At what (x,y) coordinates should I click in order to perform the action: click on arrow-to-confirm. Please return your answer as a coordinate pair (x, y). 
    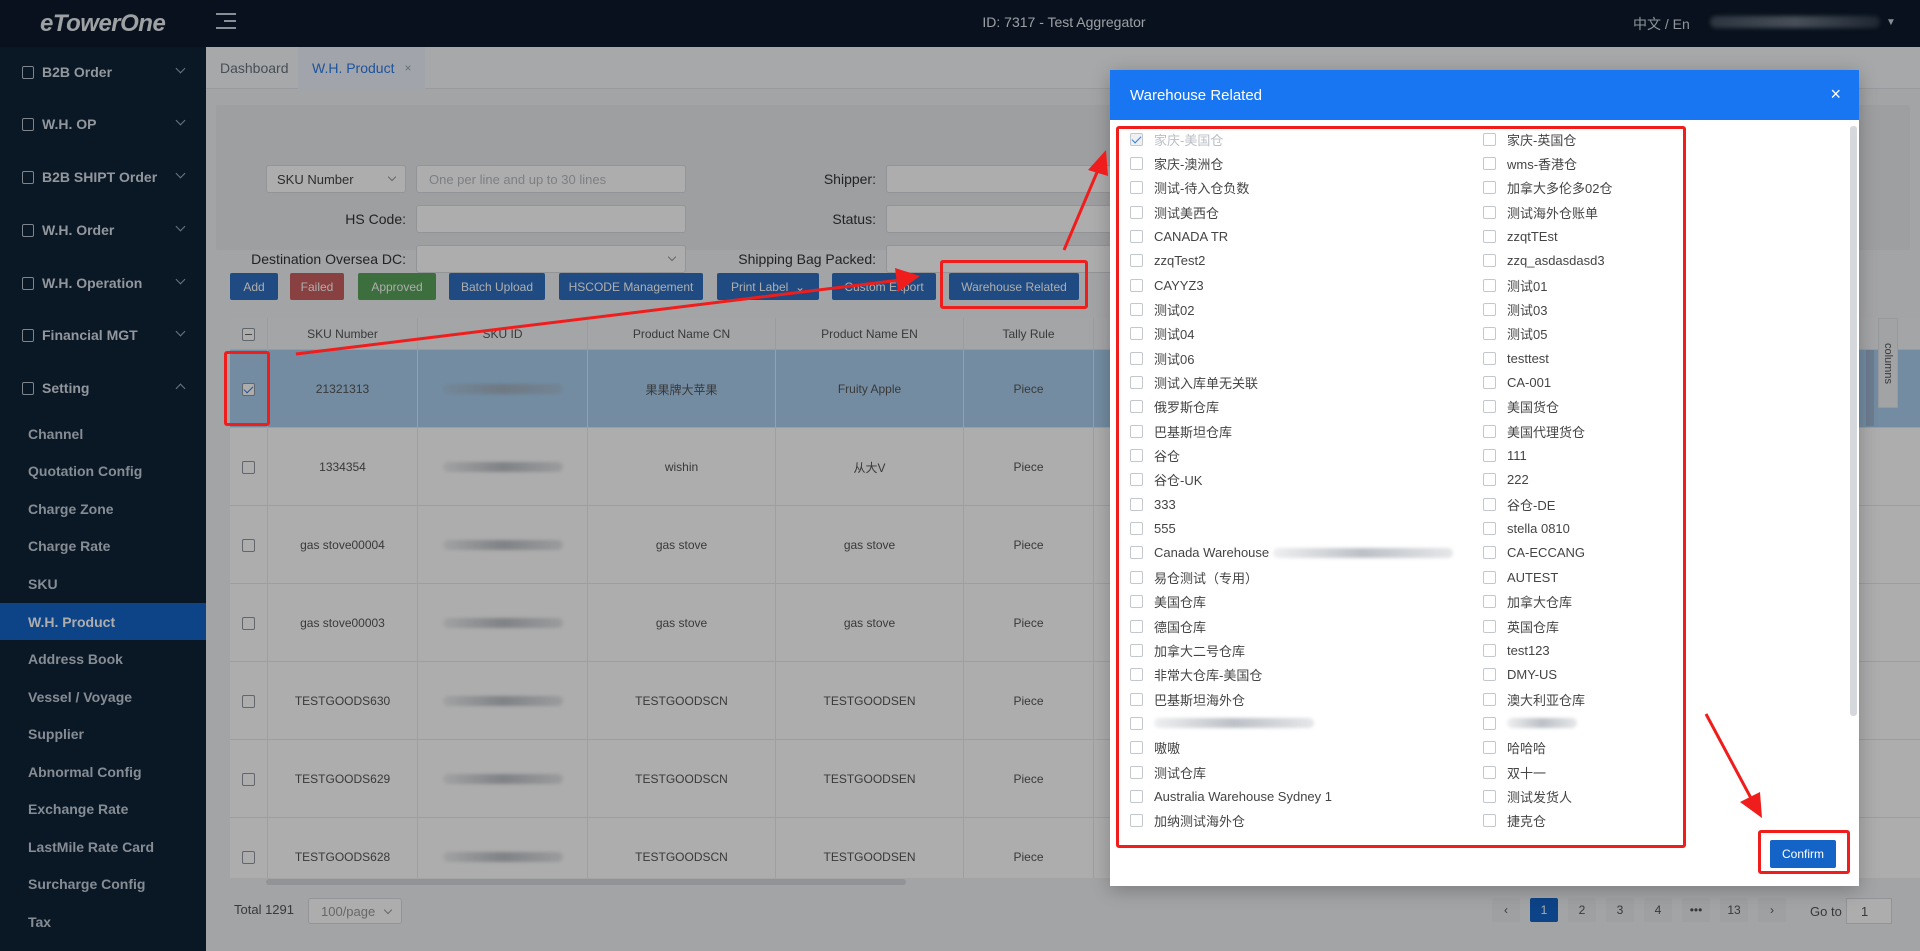
    Looking at the image, I should click on (1729, 757).